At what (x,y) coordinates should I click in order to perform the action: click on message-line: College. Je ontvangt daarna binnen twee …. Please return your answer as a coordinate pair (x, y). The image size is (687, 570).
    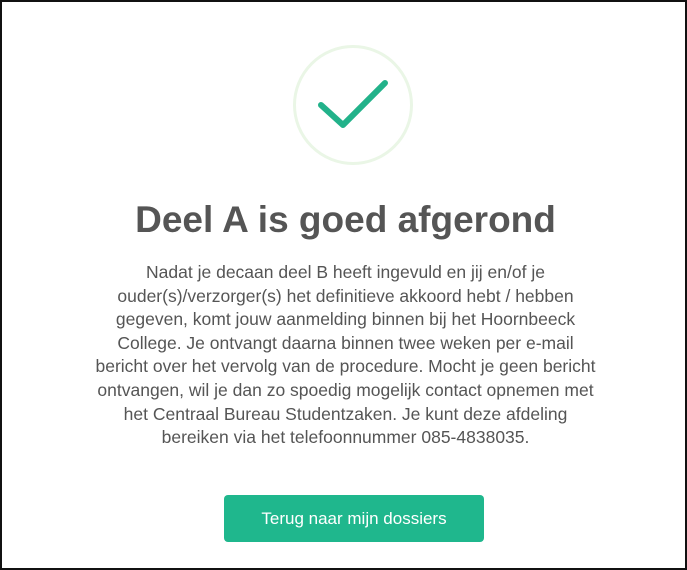
    Looking at the image, I should click on (345, 342).